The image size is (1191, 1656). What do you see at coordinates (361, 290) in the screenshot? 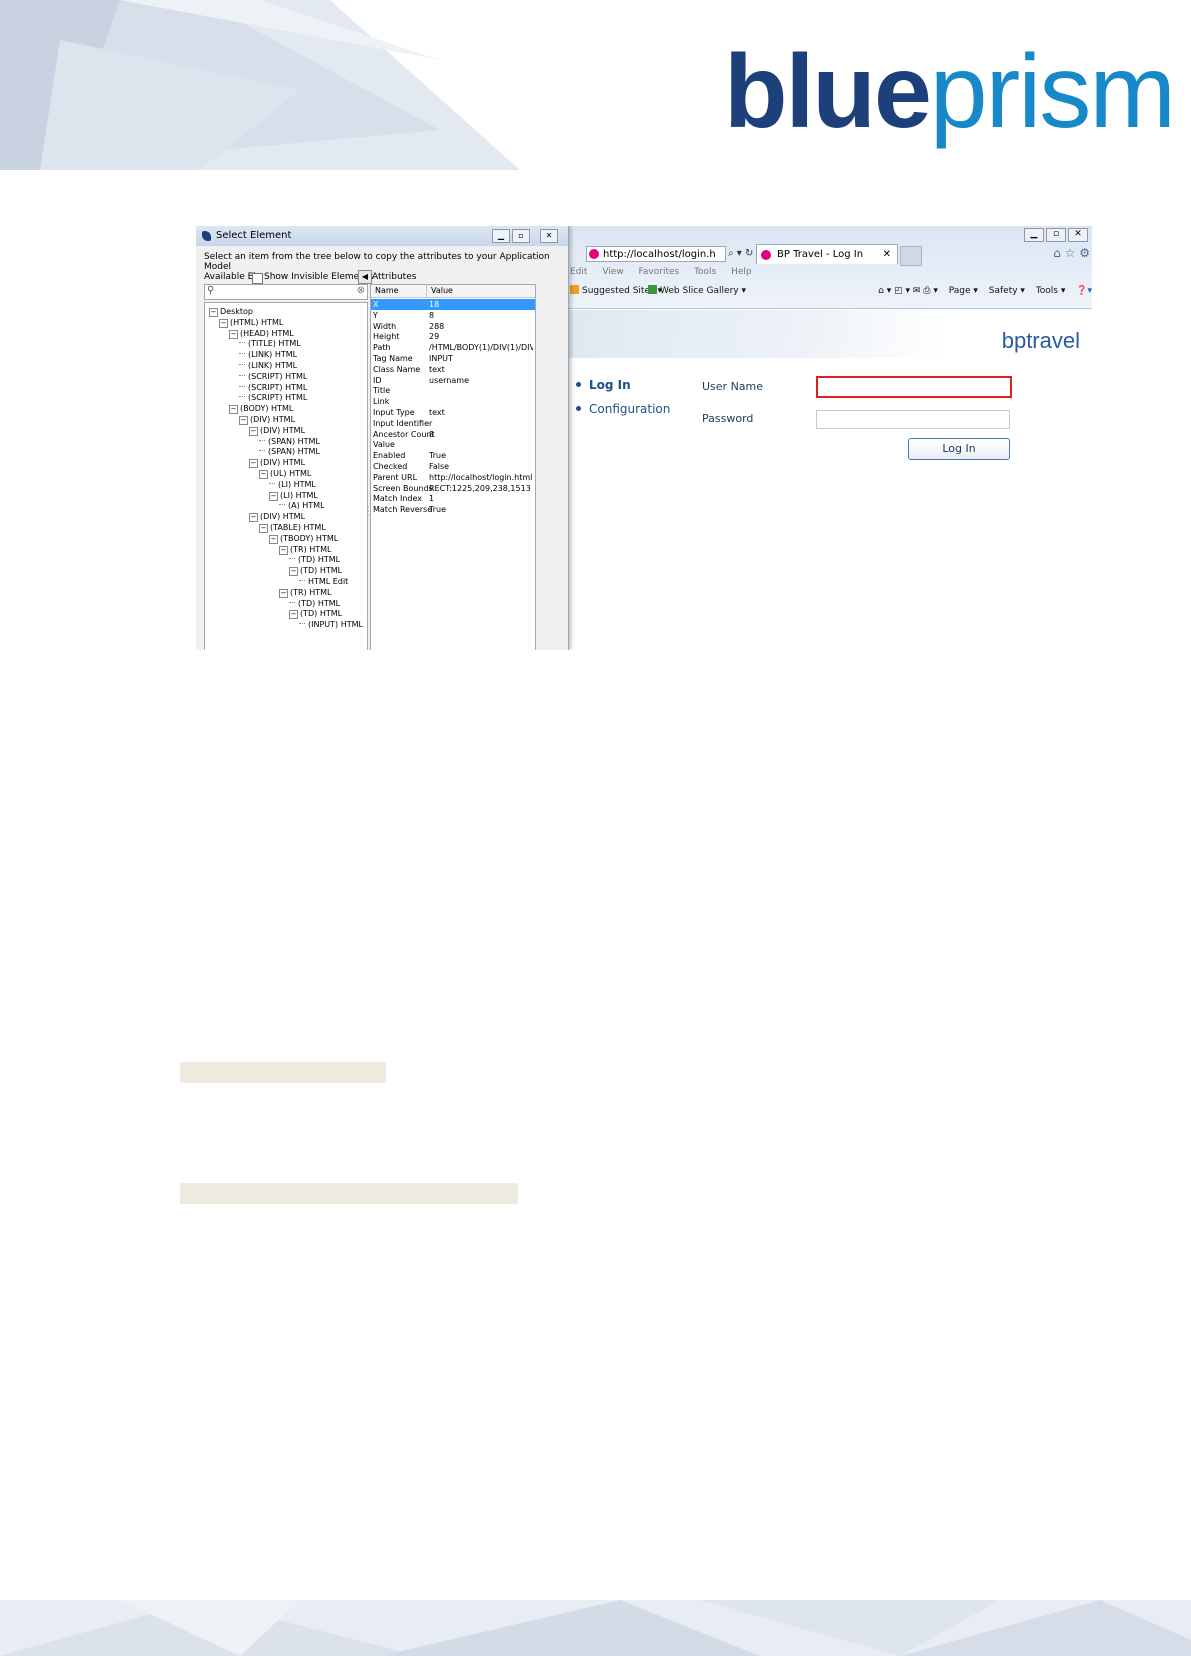
I see `clear-search-icon: ⊗` at bounding box center [361, 290].